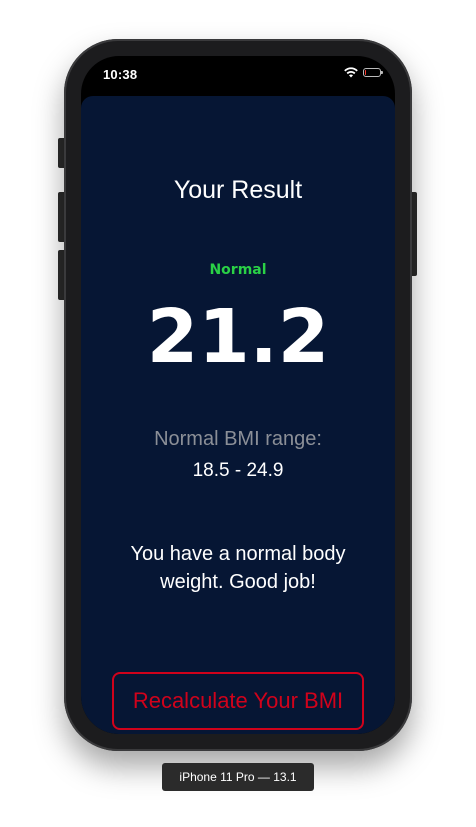 The width and height of the screenshot is (476, 827). I want to click on status-icons, so click(363, 72).